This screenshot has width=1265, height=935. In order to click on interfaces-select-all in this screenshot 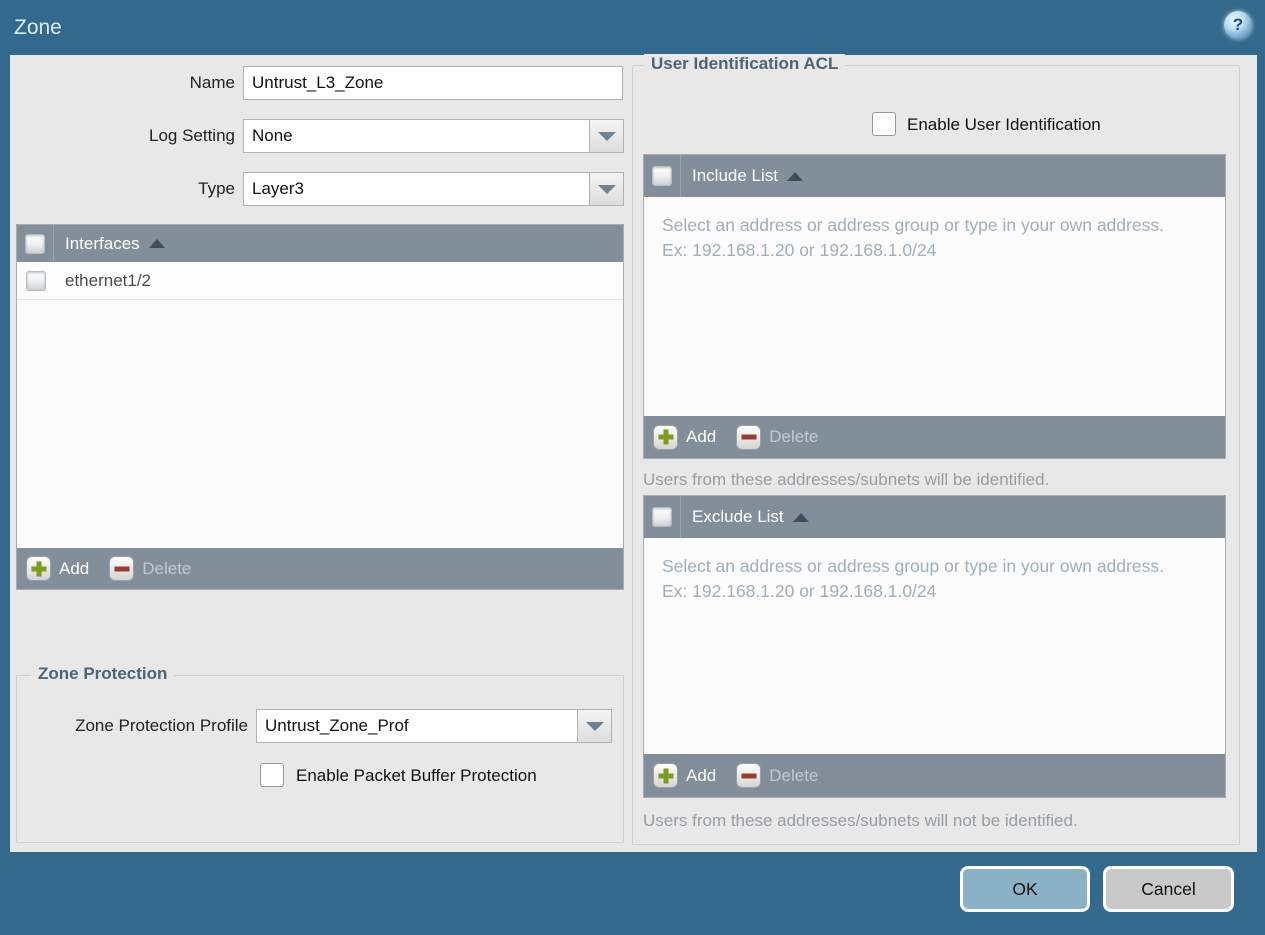, I will do `click(35, 243)`.